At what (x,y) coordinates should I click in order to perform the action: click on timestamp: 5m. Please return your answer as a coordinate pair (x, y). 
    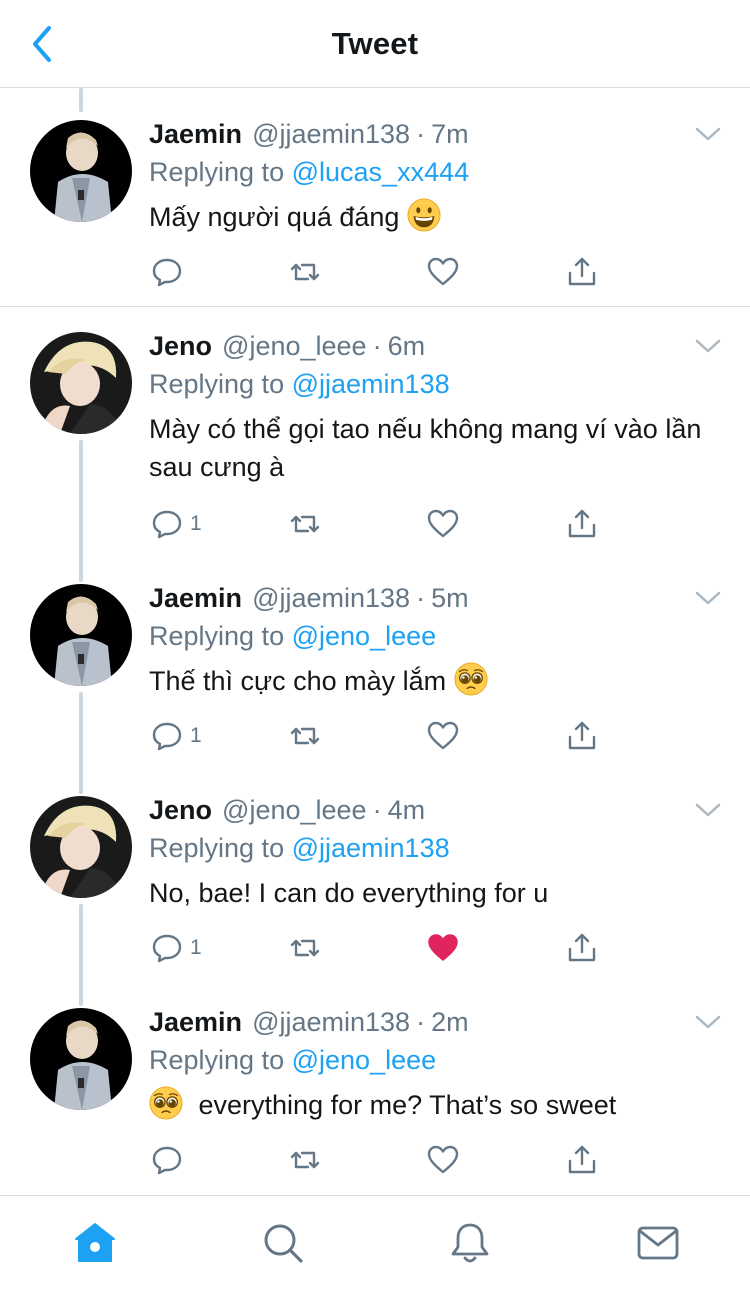
    Looking at the image, I should click on (450, 598).